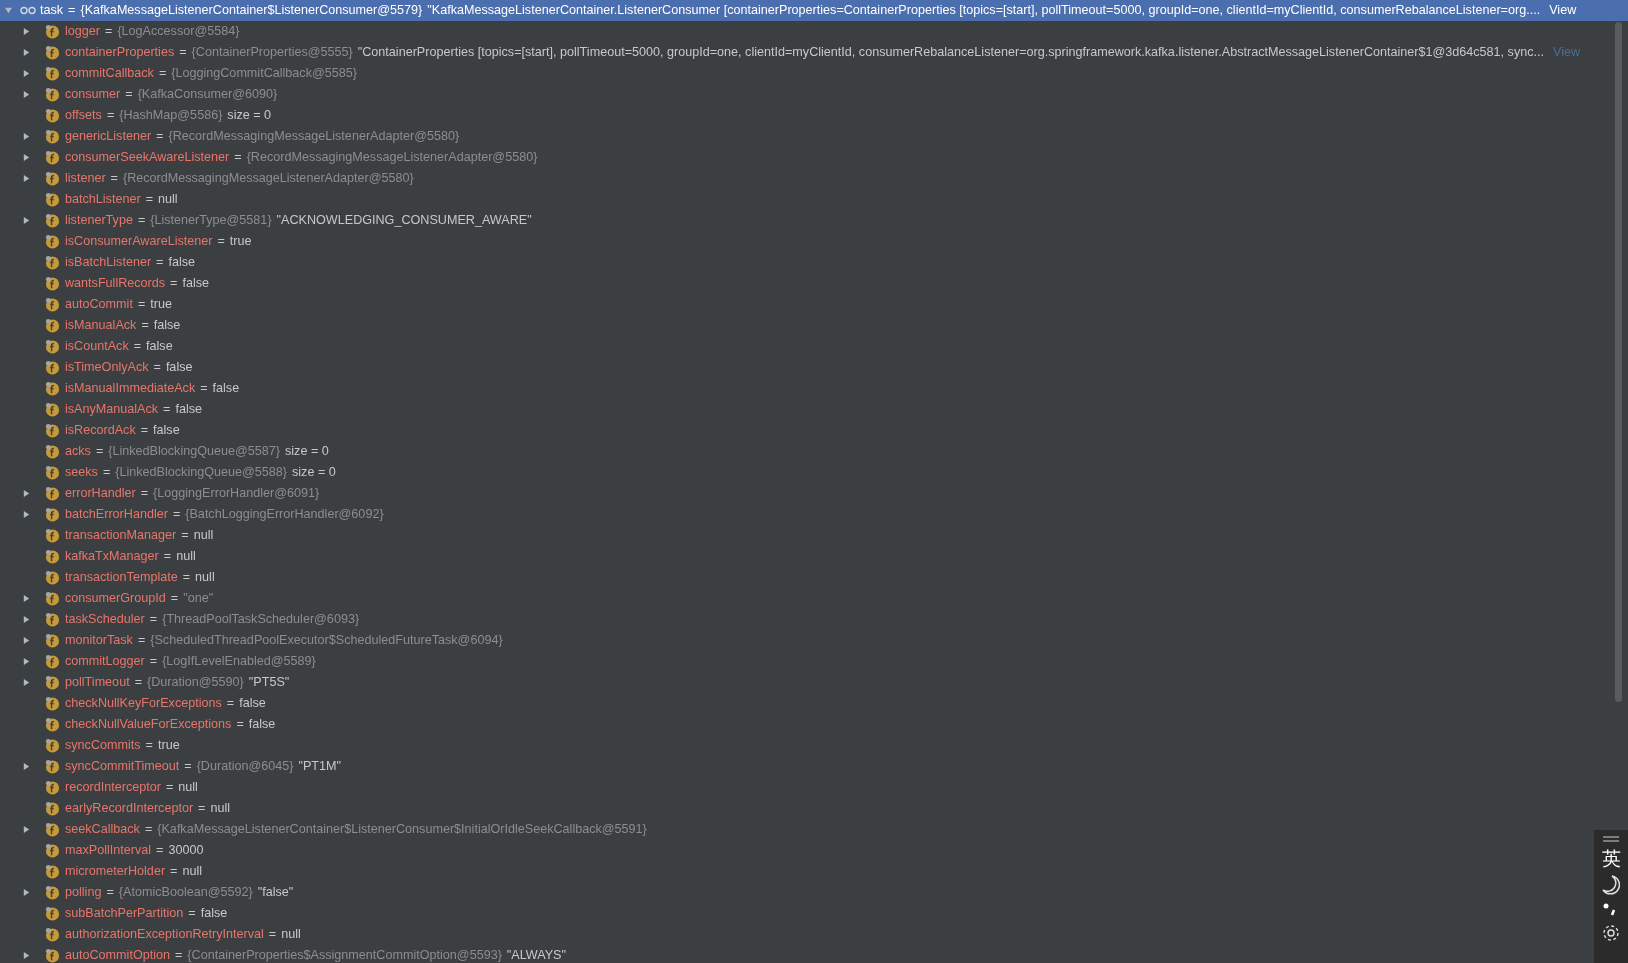  What do you see at coordinates (116, 515) in the screenshot?
I see `variable-name: batchErrorHandler` at bounding box center [116, 515].